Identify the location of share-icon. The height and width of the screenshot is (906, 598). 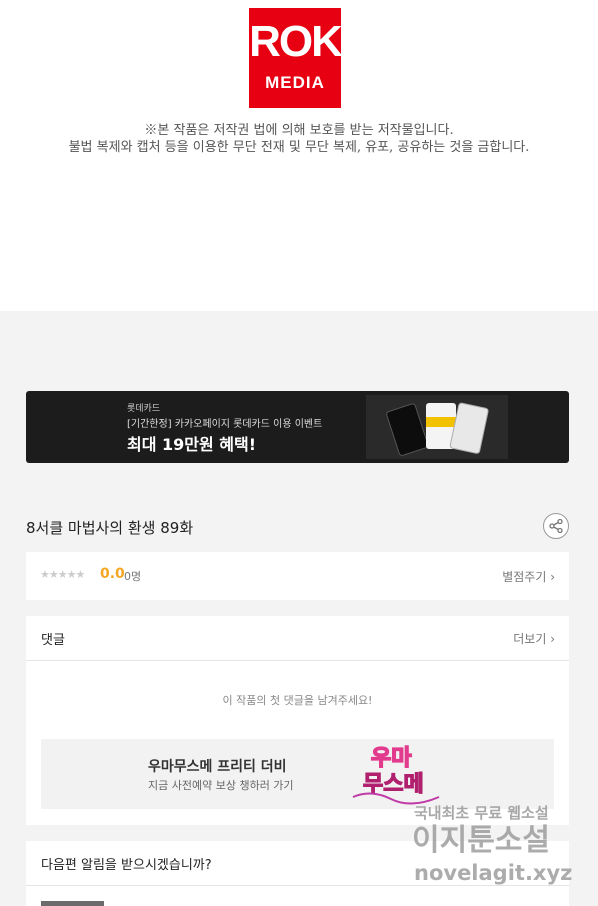
(556, 526).